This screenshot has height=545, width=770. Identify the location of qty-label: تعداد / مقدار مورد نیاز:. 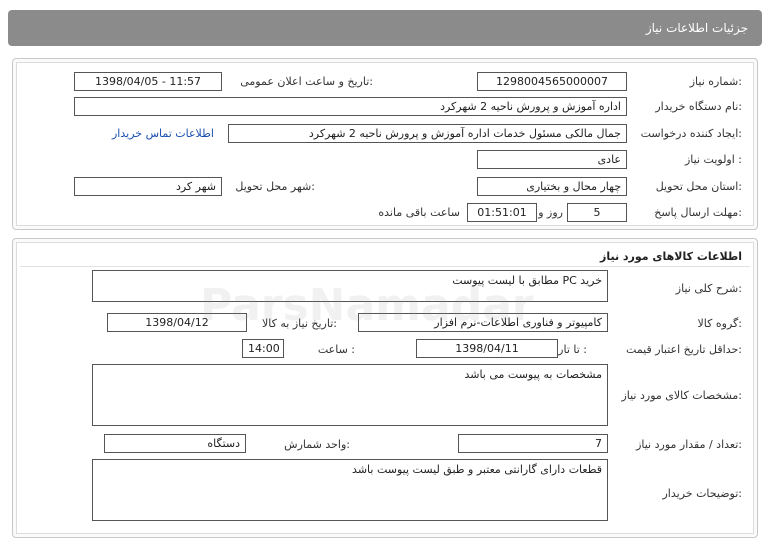
(689, 444).